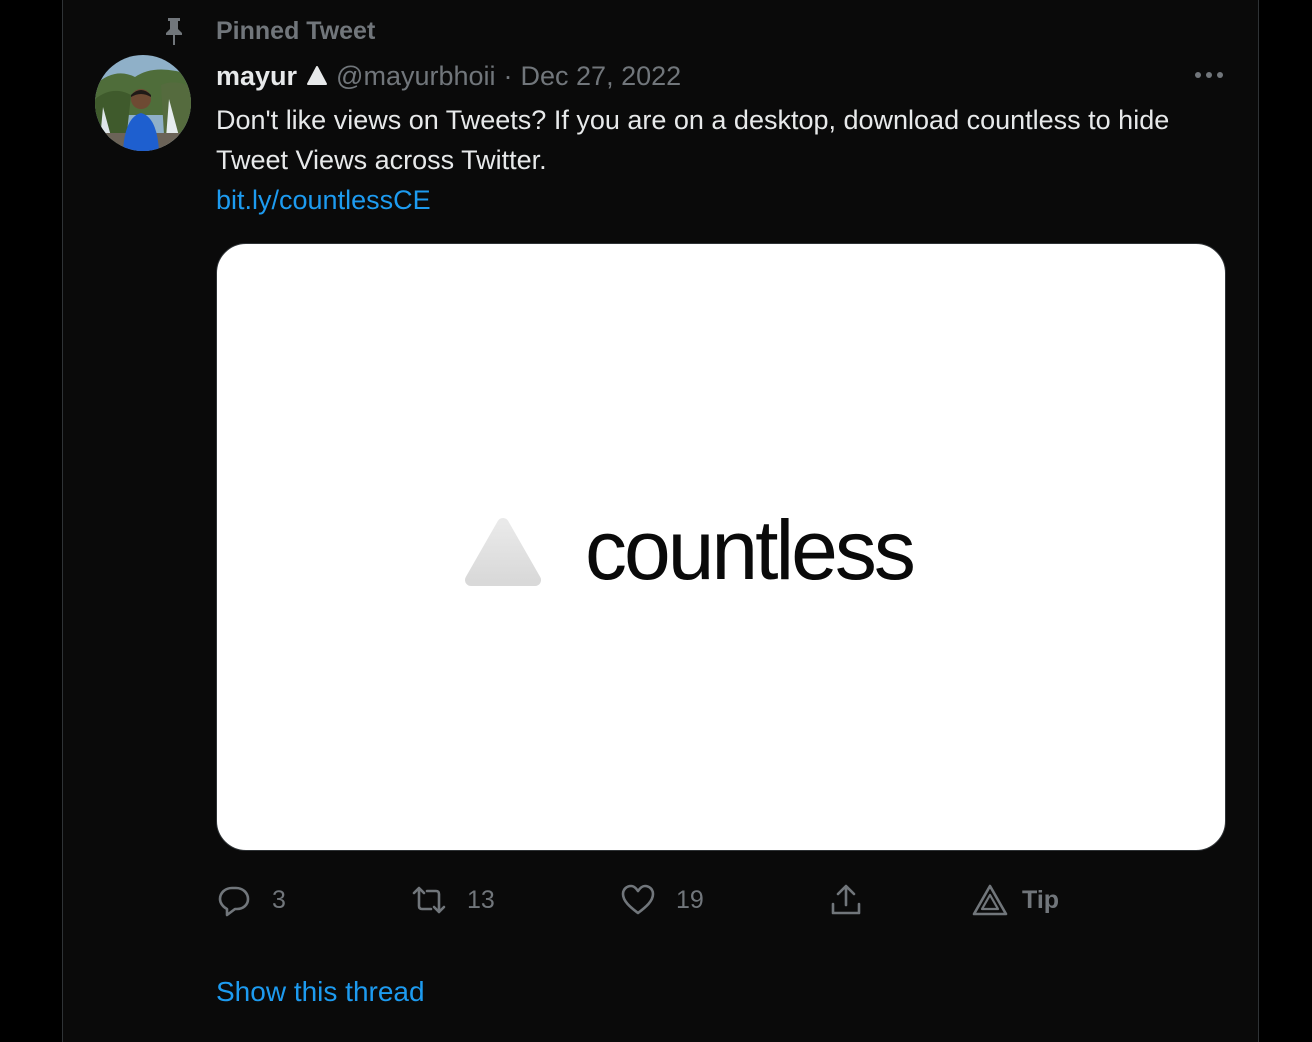  Describe the element at coordinates (453, 900) in the screenshot. I see `retweet-button: 13` at that location.